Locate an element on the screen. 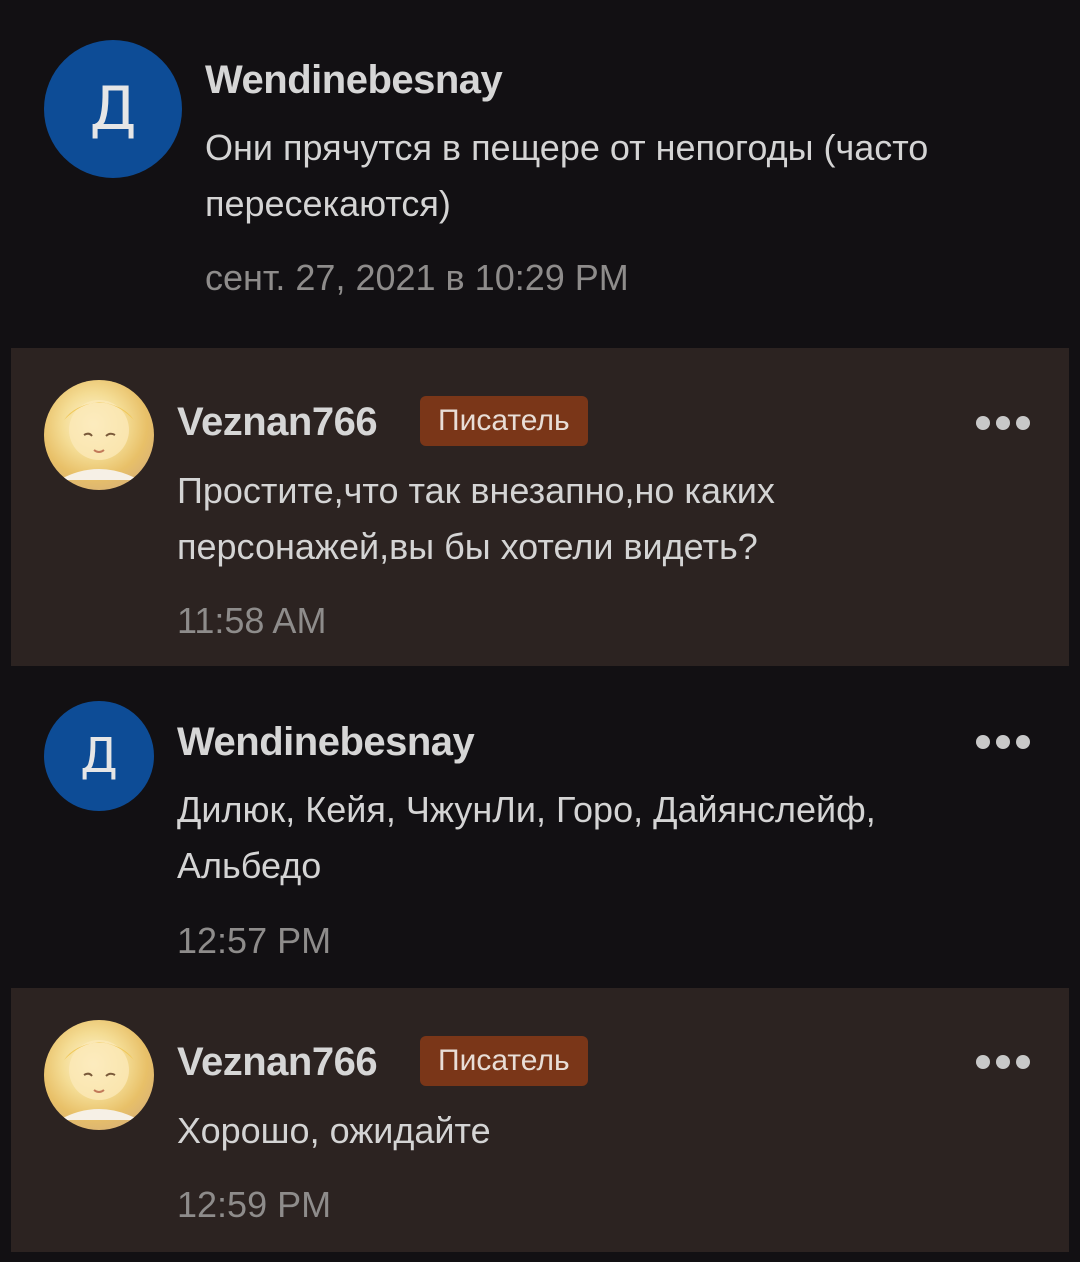 This screenshot has width=1080, height=1262. comment-timestamp: 11:58 AM is located at coordinates (252, 620).